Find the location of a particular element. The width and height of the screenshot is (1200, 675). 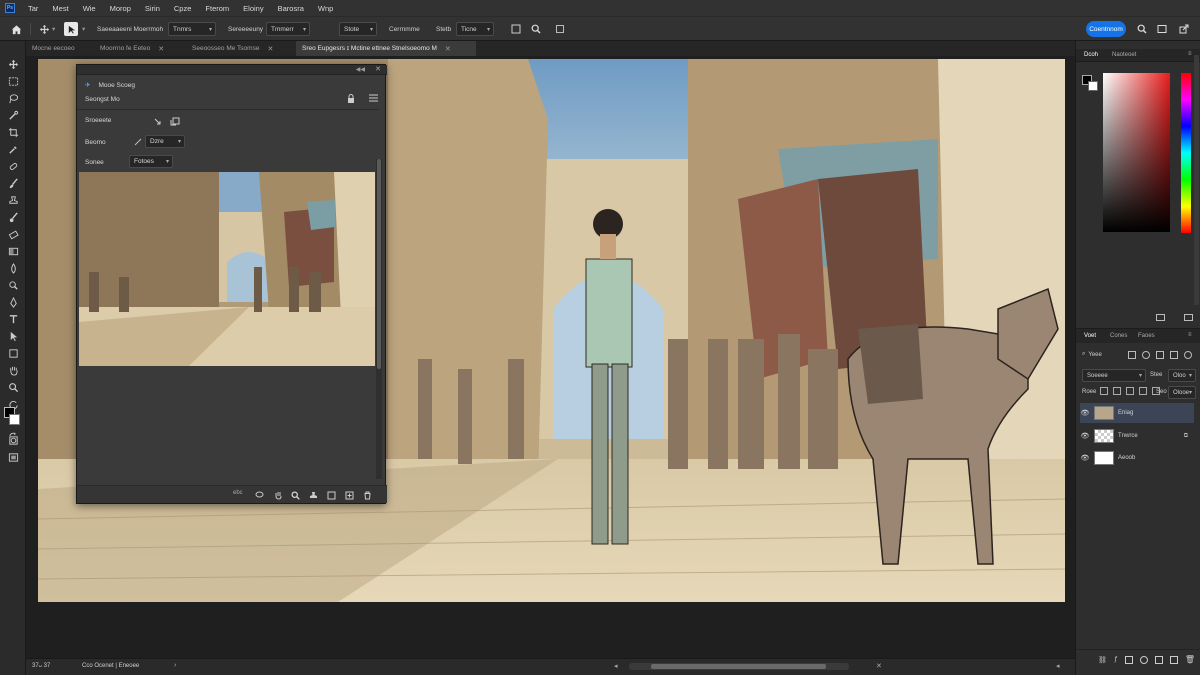

filter-pixel-icon is located at coordinates (1132, 355).